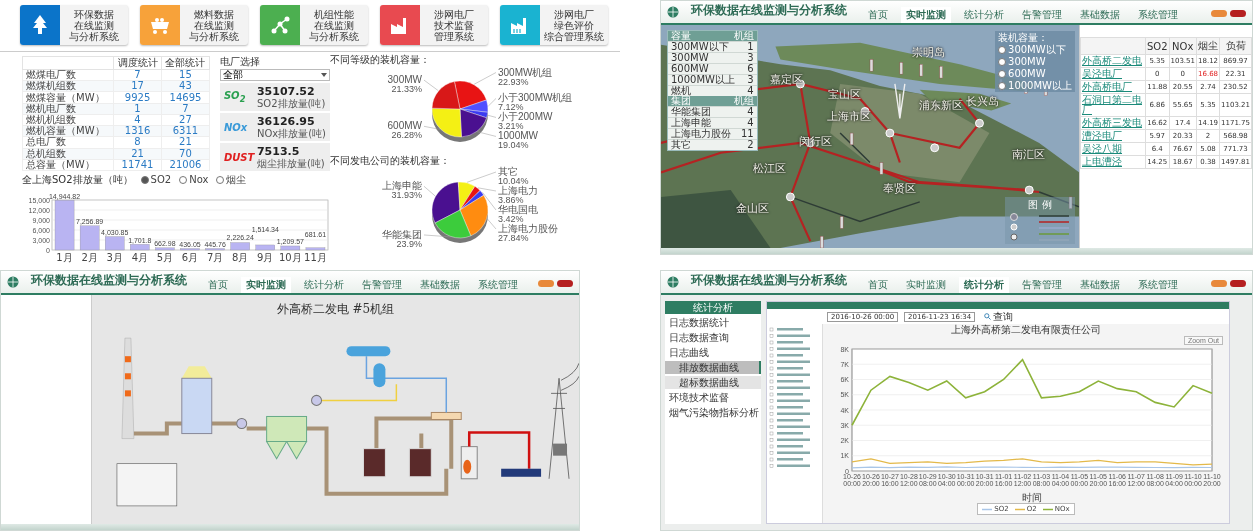 The image size is (1253, 531). Describe the element at coordinates (511, 219) in the screenshot. I see `value-label: 3.42%` at that location.